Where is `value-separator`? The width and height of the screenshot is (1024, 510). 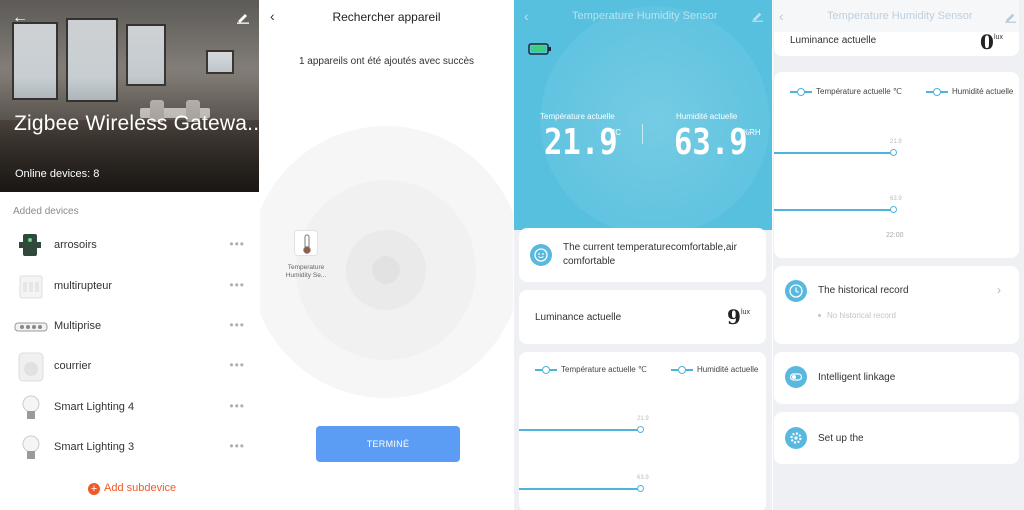
value-separator is located at coordinates (642, 134).